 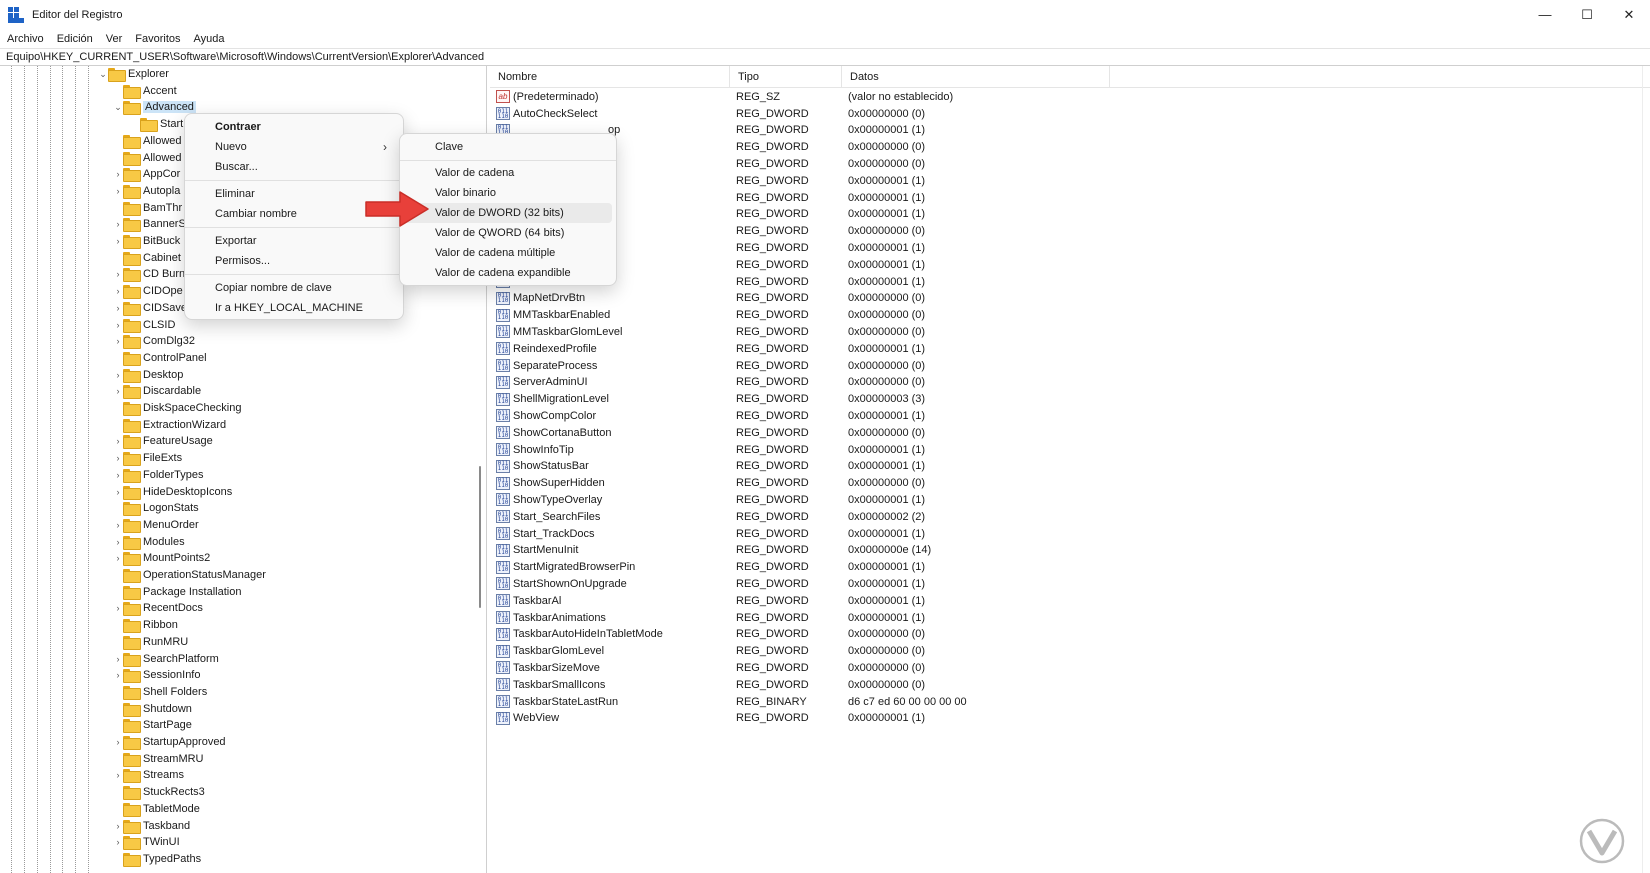 I want to click on tree-node: › Discardable, so click(x=157, y=391).